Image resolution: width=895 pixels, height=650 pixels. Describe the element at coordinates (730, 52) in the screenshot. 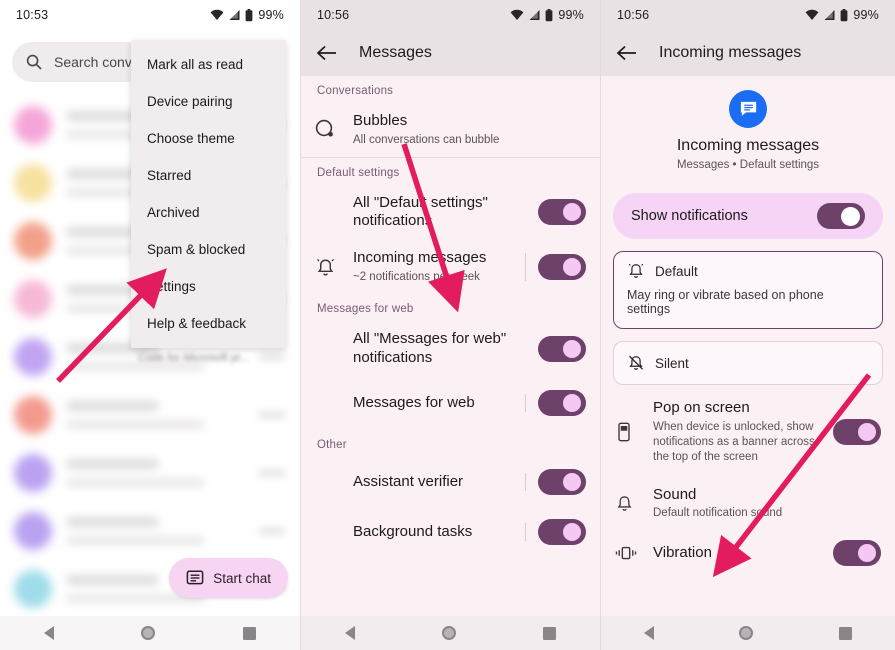

I see `page-title: Incoming messages` at that location.